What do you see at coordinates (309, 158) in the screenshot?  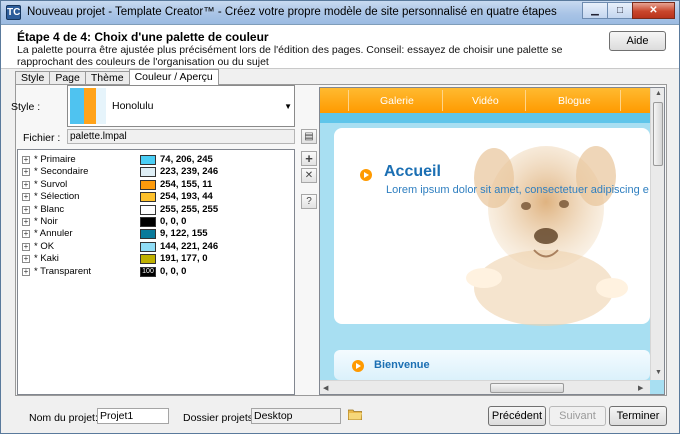 I see `add-color-button: +` at bounding box center [309, 158].